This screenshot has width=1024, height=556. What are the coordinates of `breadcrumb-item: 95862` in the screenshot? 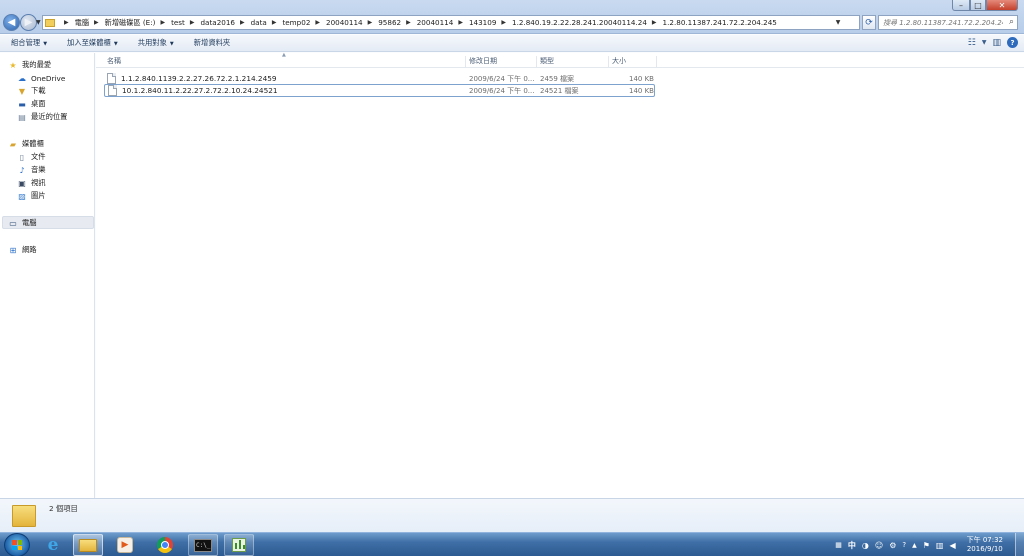 It's located at (389, 22).